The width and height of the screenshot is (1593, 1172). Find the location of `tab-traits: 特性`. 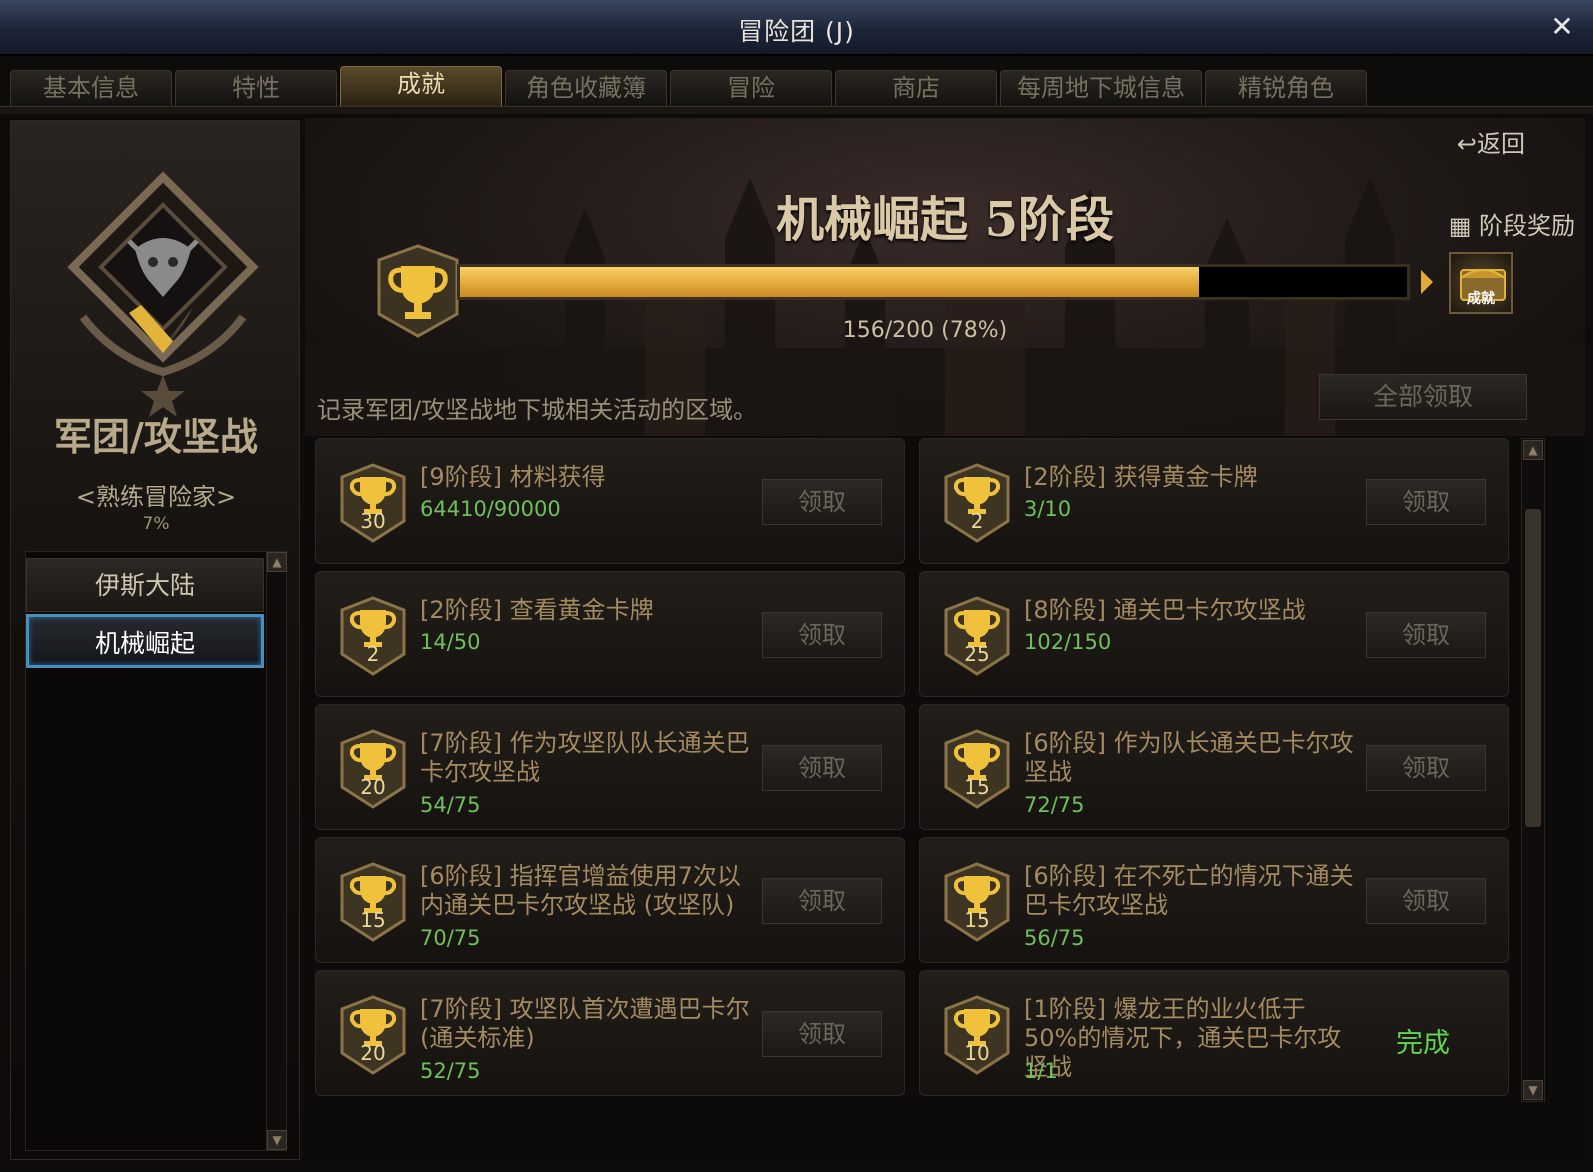

tab-traits: 特性 is located at coordinates (256, 88).